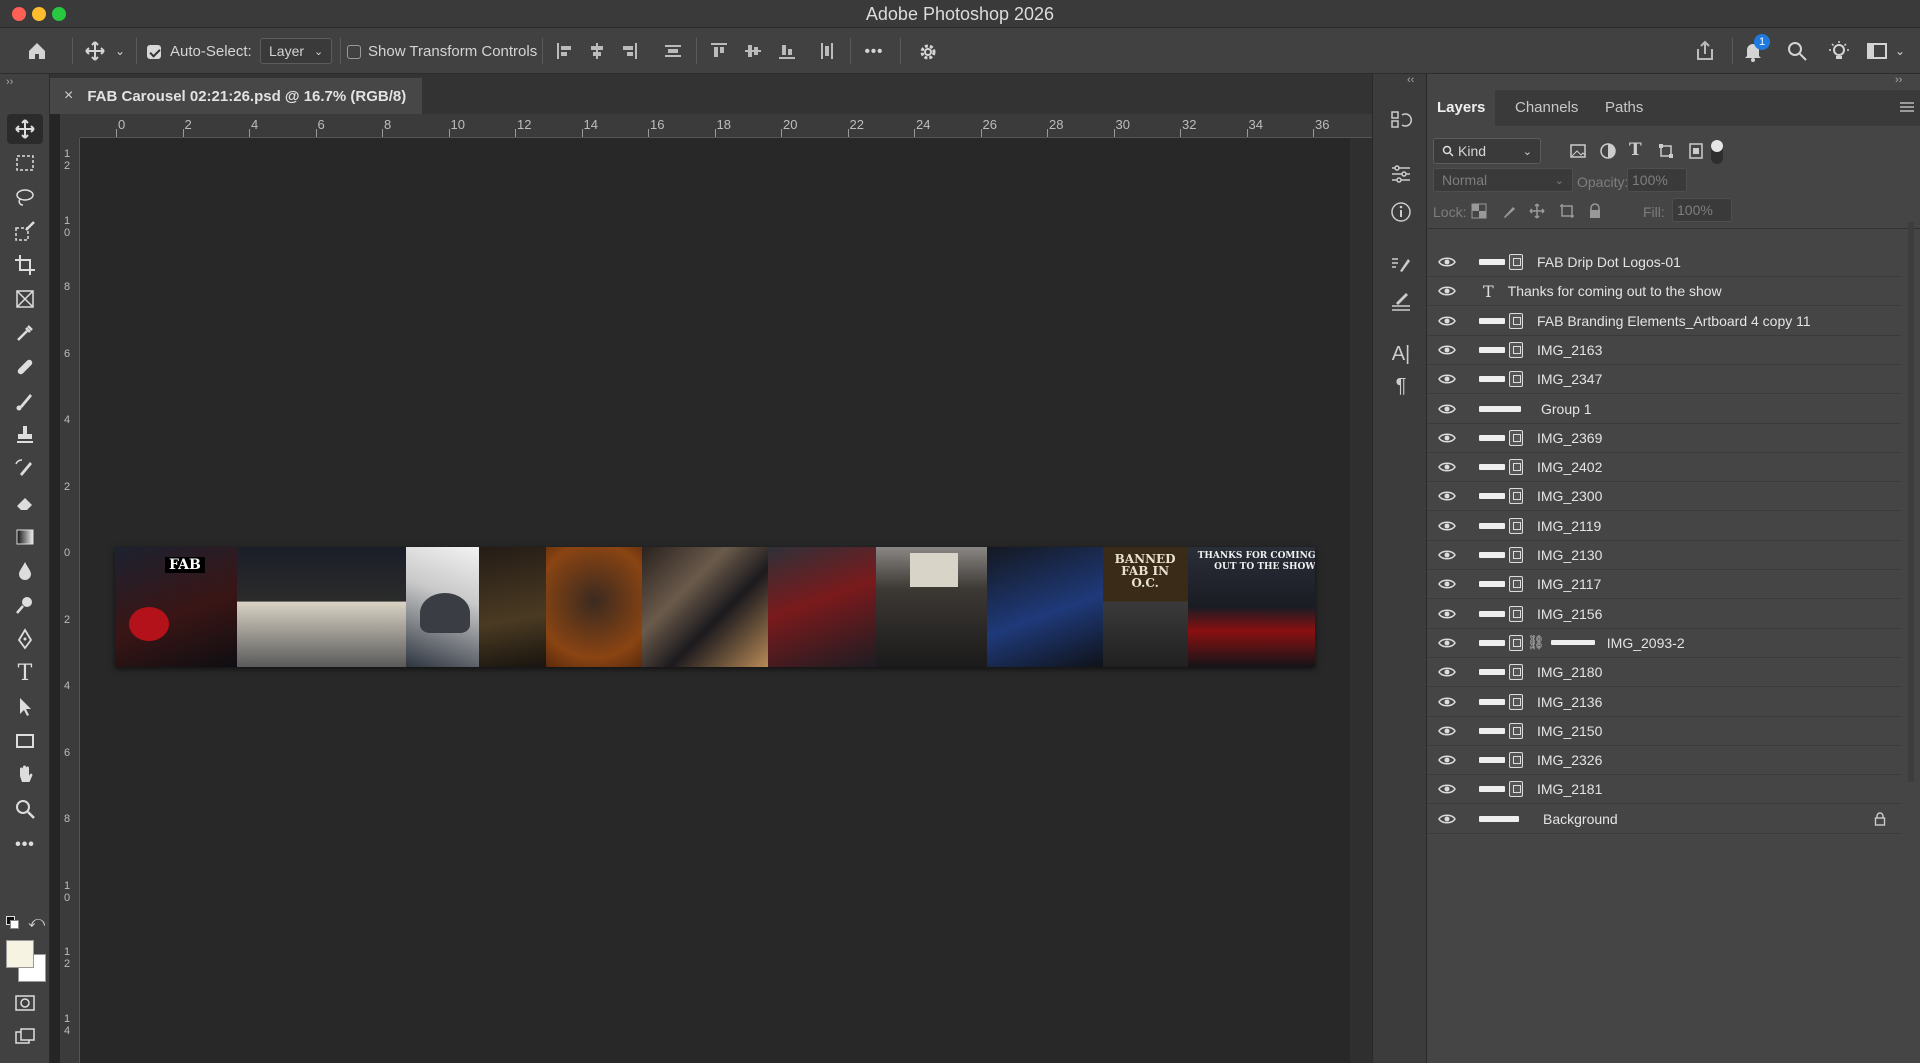 The height and width of the screenshot is (1063, 1920). Describe the element at coordinates (1487, 151) in the screenshot. I see `filter-kind-dropdown: Kind ⌄` at that location.